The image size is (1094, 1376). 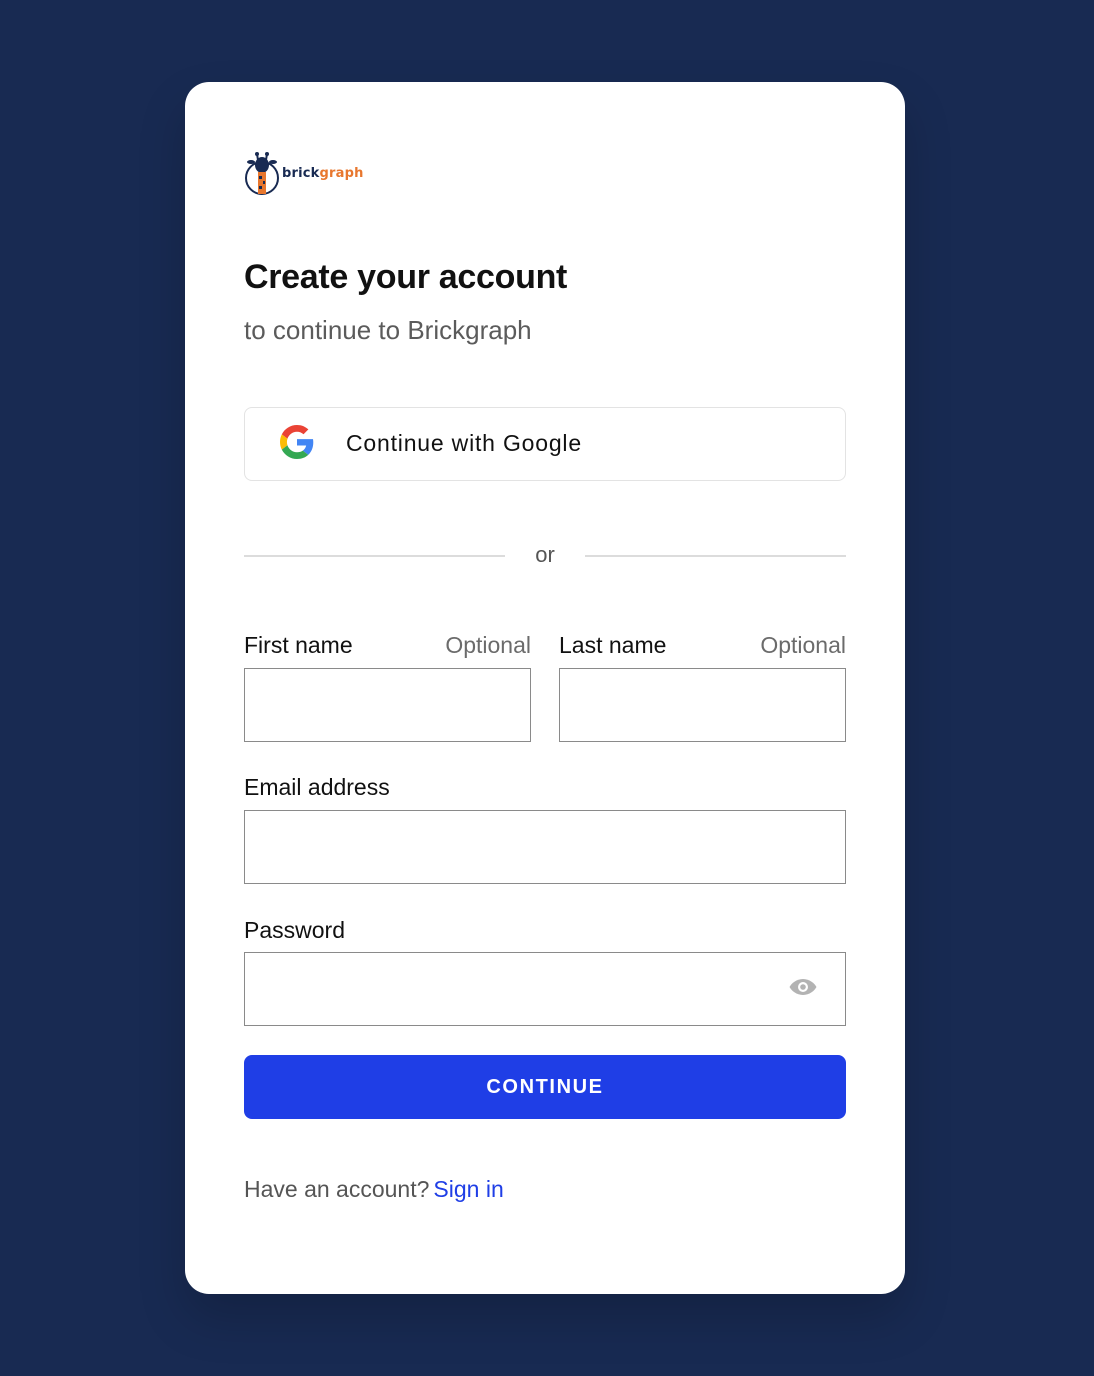 What do you see at coordinates (803, 987) in the screenshot?
I see `eye-icon` at bounding box center [803, 987].